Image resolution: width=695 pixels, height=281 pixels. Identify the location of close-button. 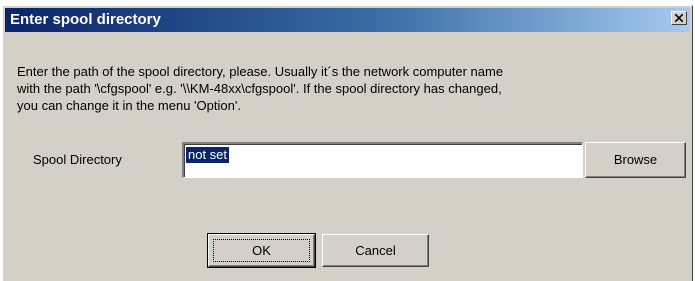
(679, 18).